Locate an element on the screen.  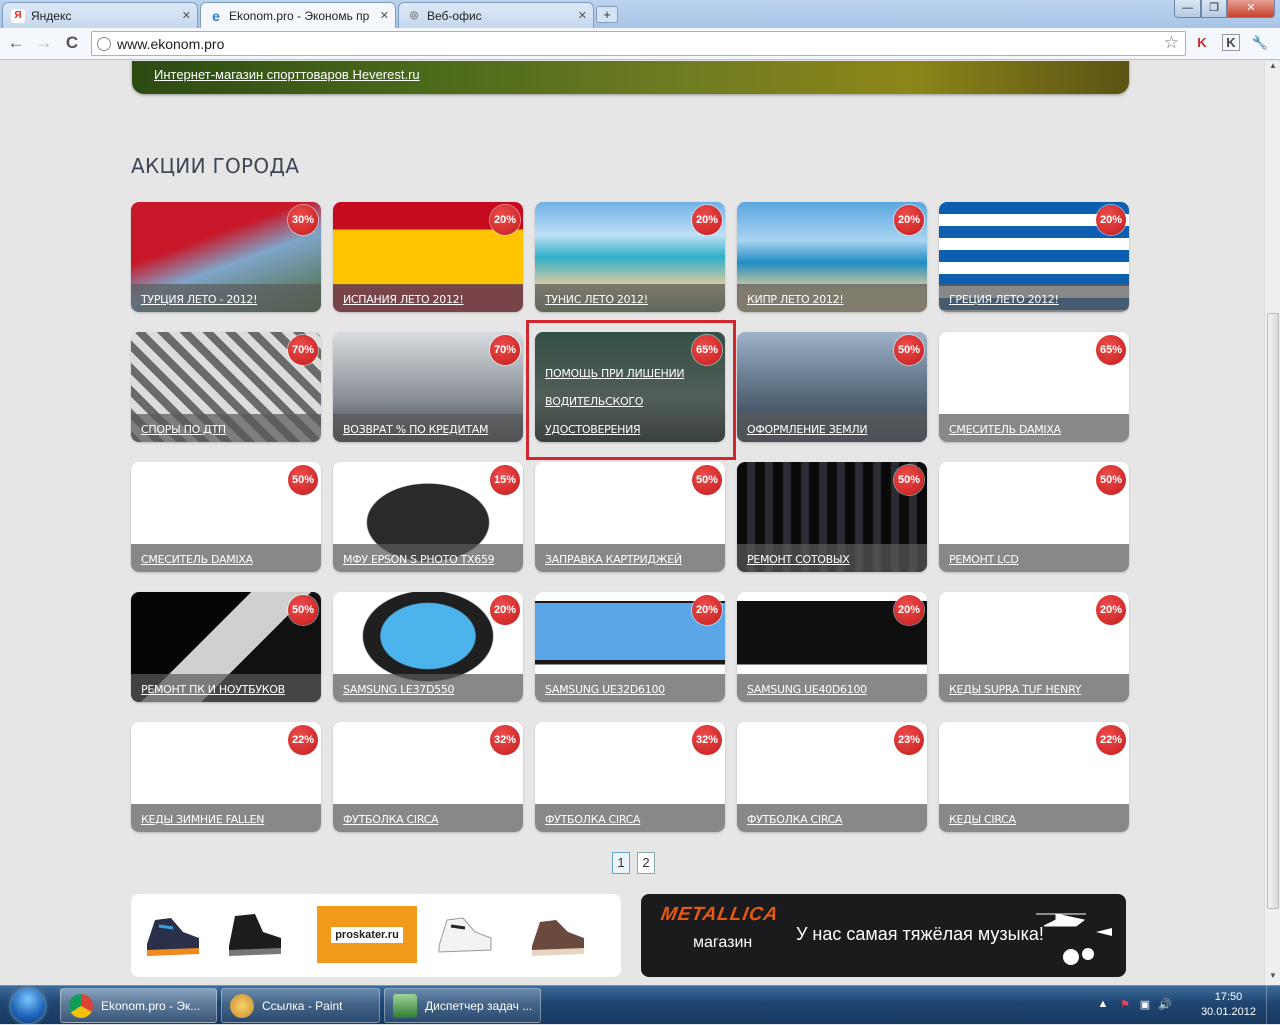
back-button: ← is located at coordinates (16, 43).